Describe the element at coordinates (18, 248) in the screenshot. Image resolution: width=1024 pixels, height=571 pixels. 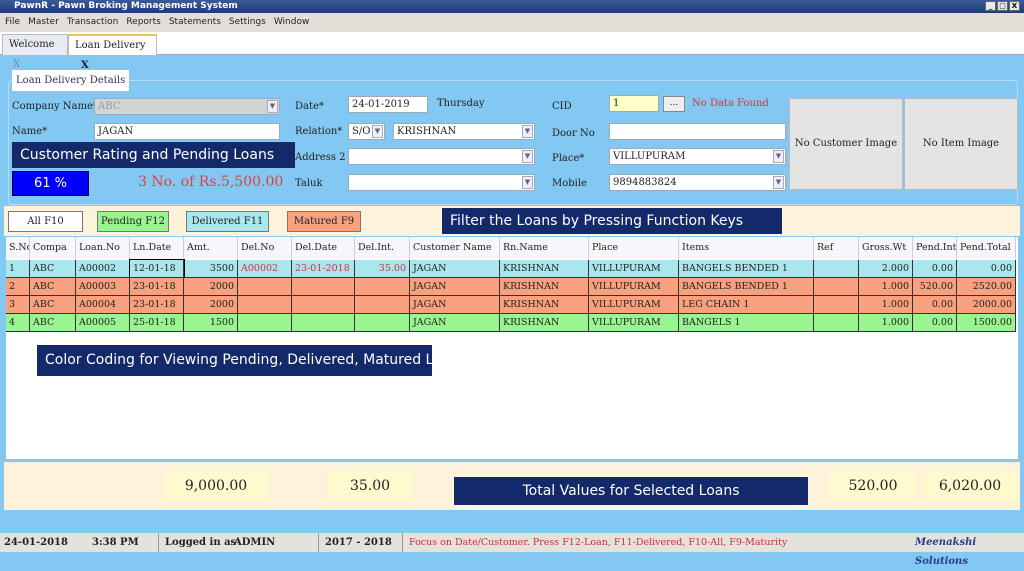
I see `column-header-sno: S.No` at that location.